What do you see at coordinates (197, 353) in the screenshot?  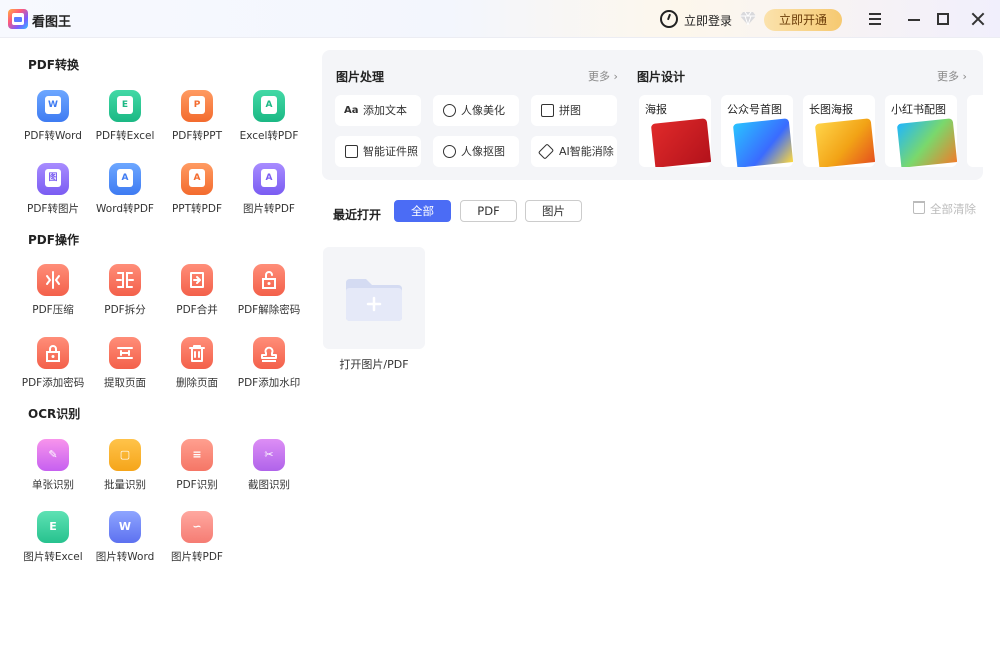 I see `trash-icon` at bounding box center [197, 353].